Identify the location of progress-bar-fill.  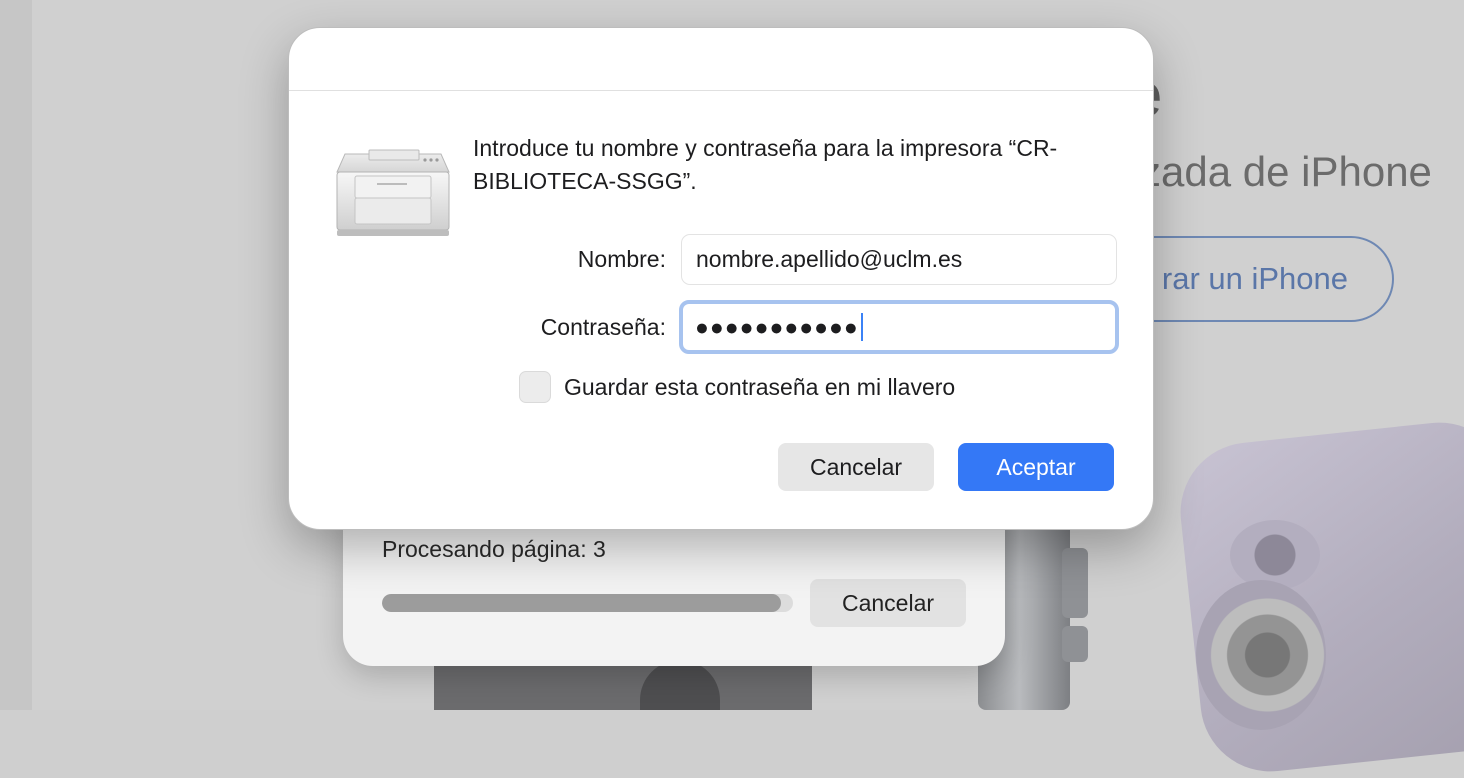
(581, 603).